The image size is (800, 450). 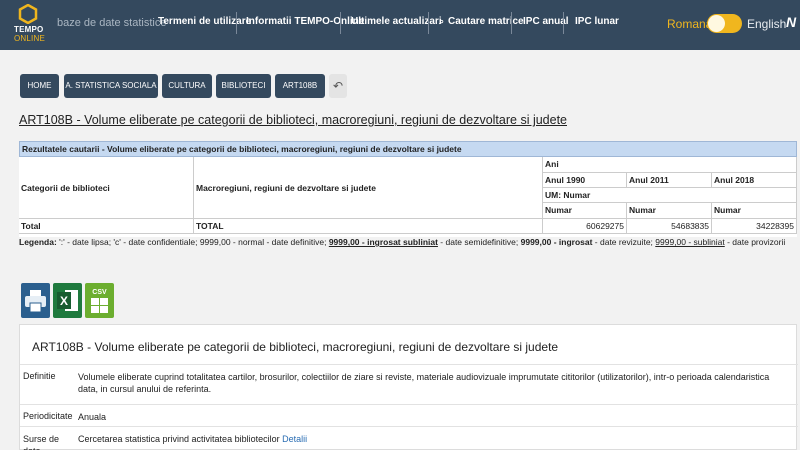 What do you see at coordinates (441, 23) in the screenshot?
I see `search-icon: ⌕` at bounding box center [441, 23].